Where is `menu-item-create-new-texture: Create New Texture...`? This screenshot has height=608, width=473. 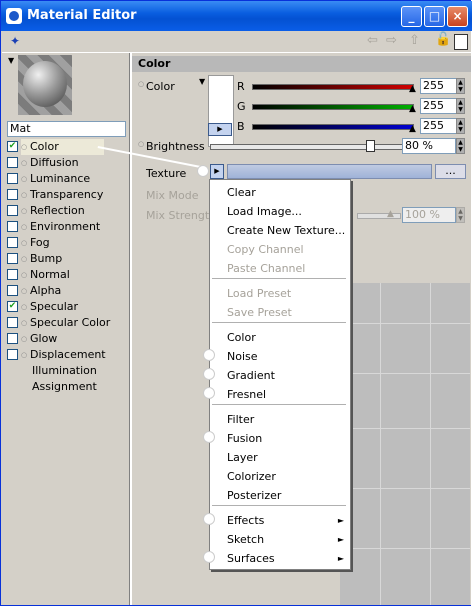
menu-item-create-new-texture: Create New Texture... is located at coordinates (279, 230).